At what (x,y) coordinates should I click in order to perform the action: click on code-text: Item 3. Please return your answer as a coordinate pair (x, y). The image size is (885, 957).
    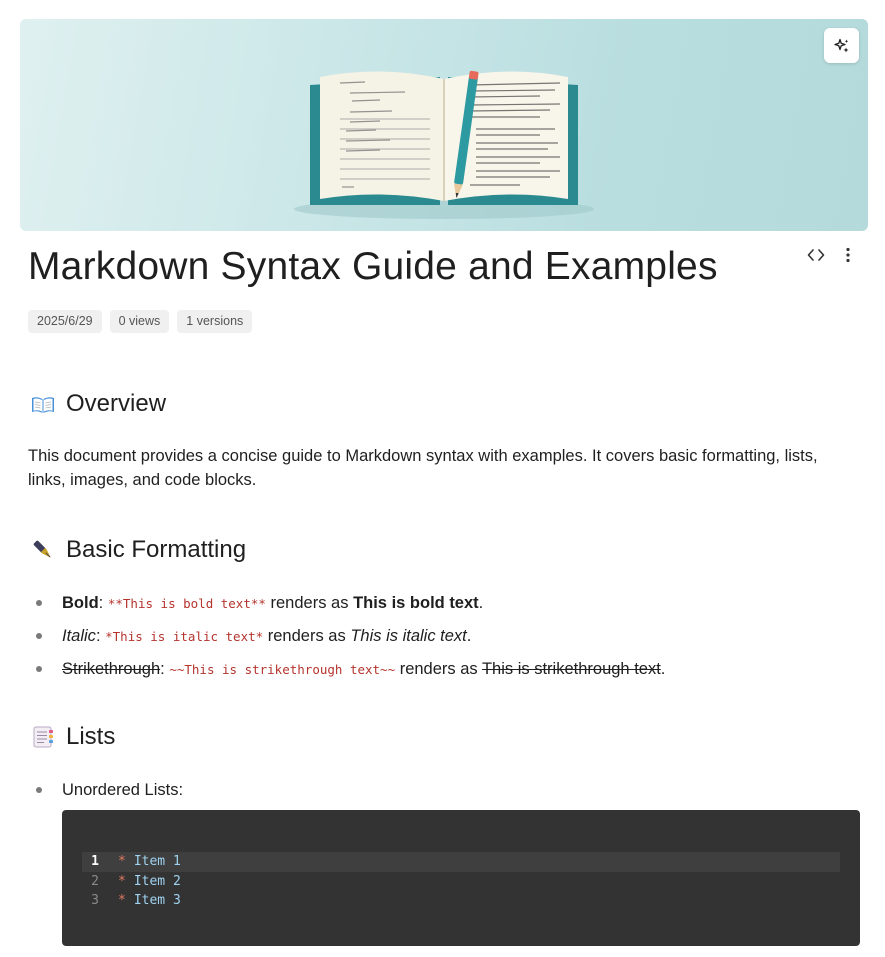
    Looking at the image, I should click on (157, 900).